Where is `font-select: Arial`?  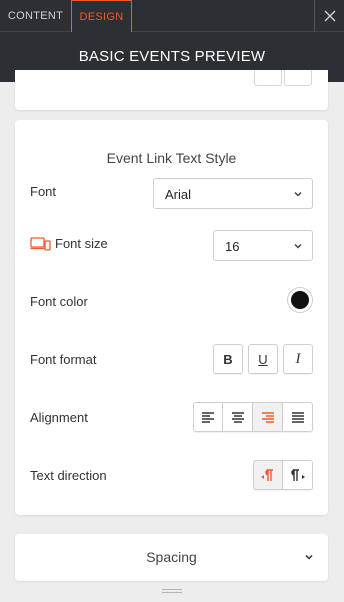
font-select: Arial is located at coordinates (233, 193).